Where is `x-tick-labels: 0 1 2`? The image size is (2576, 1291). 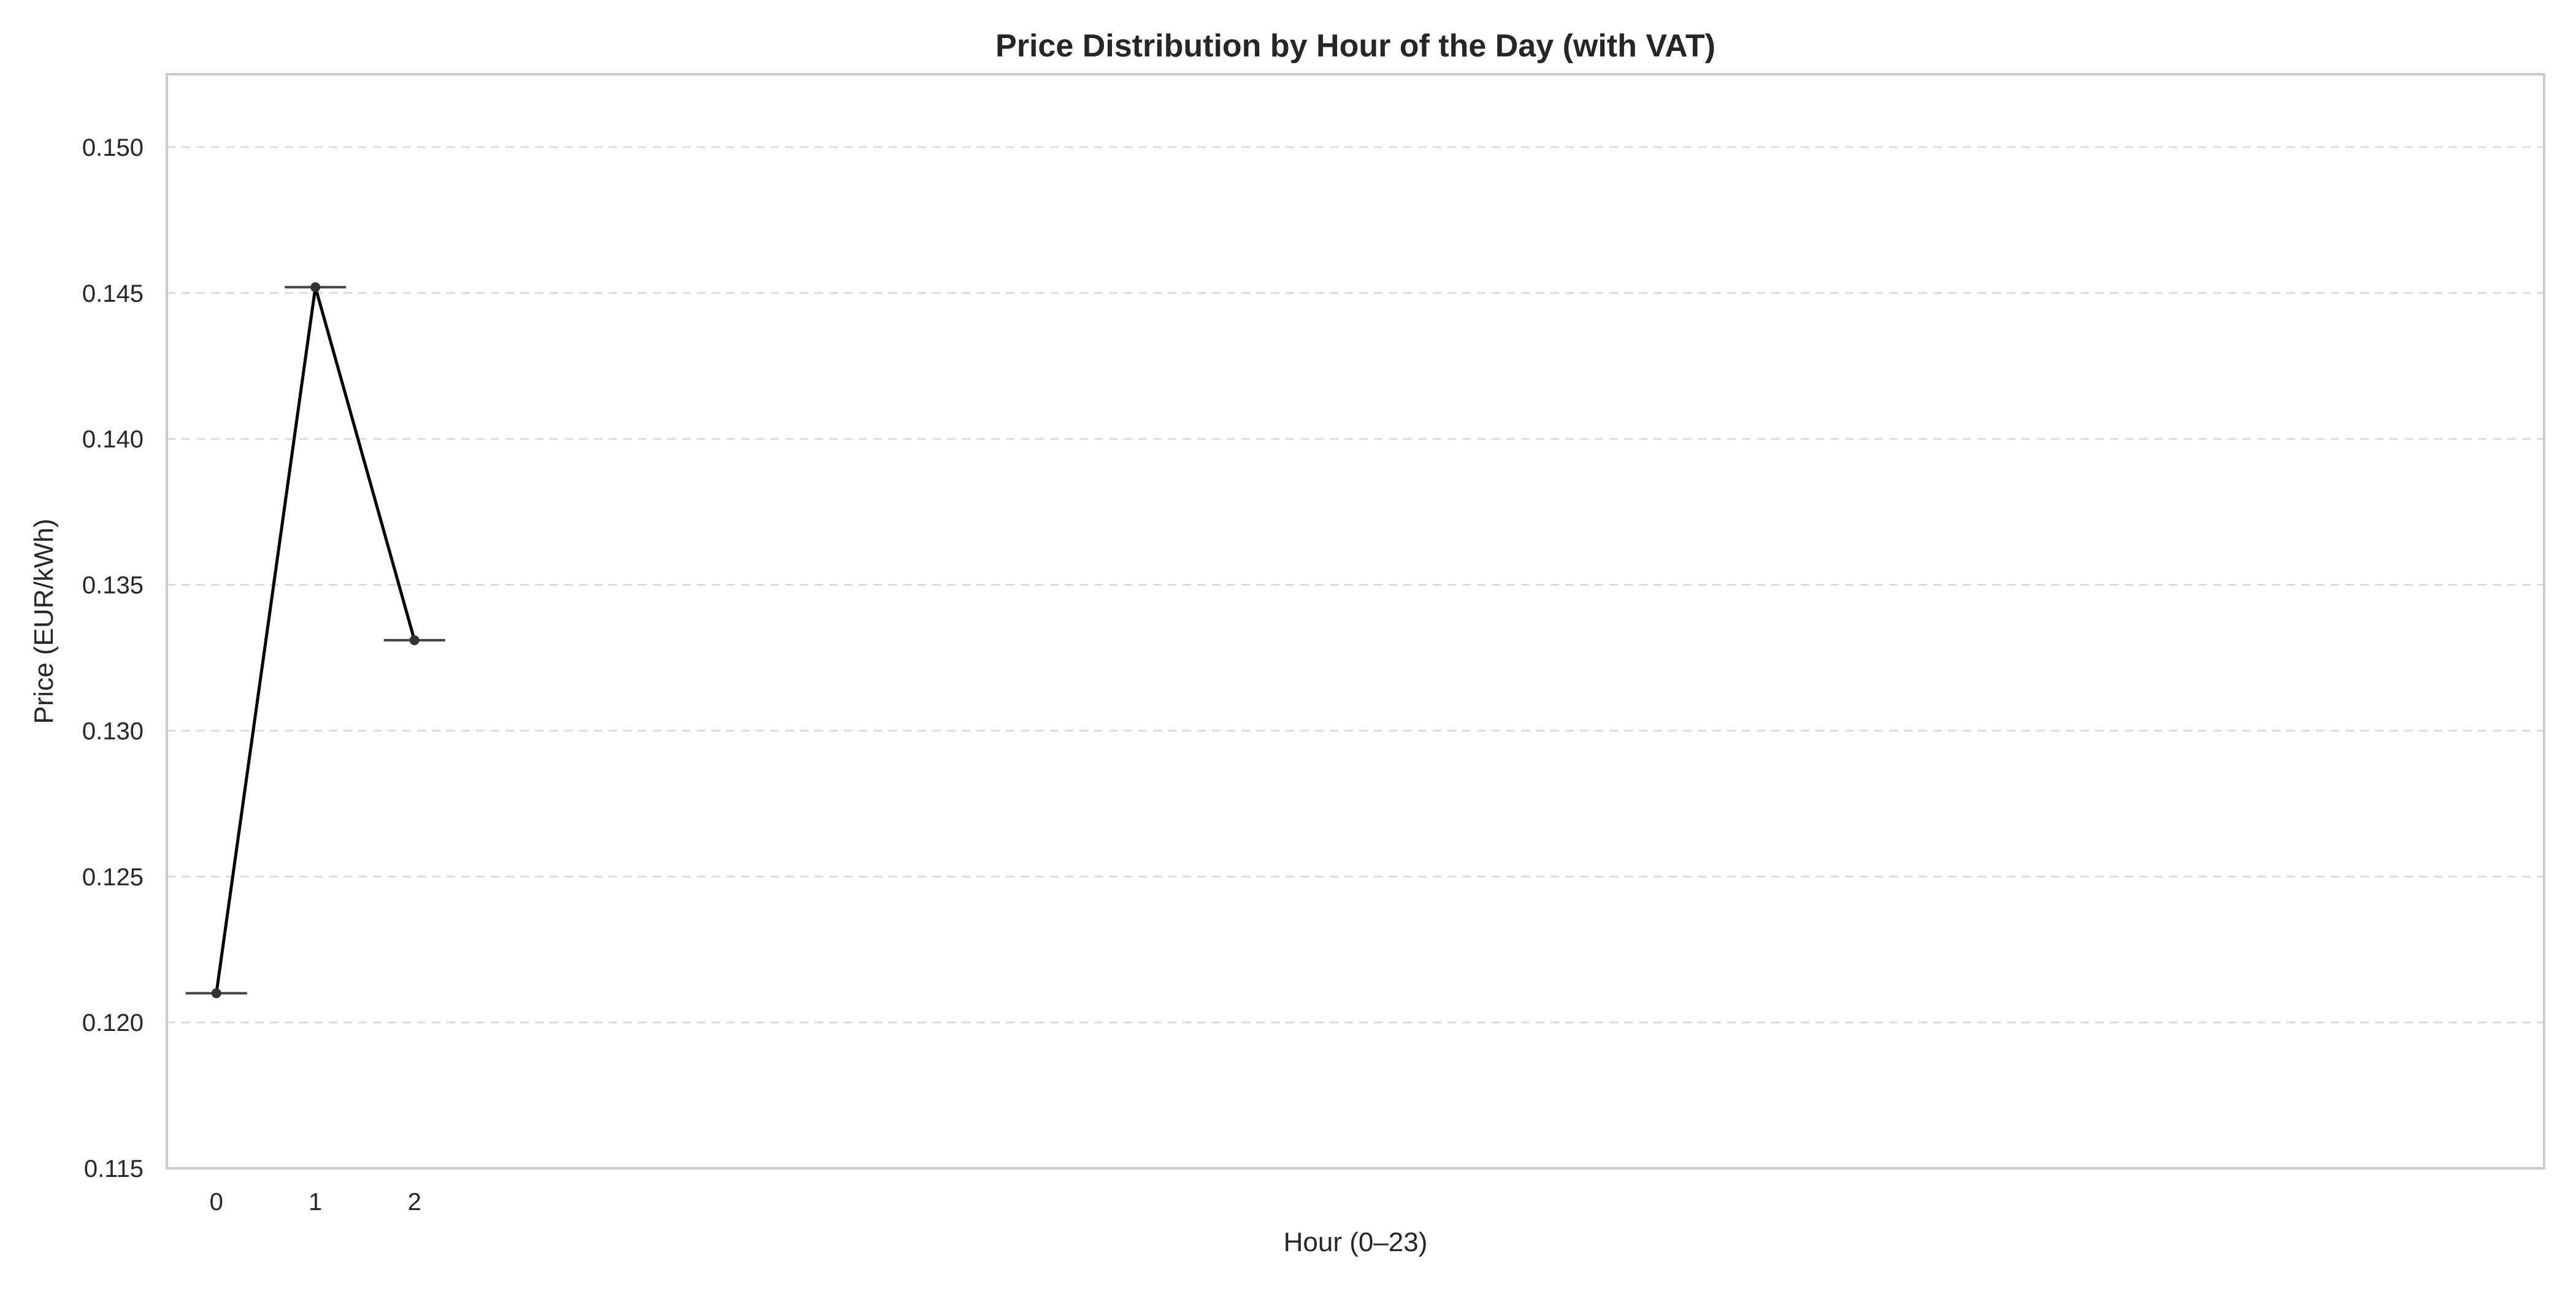 x-tick-labels: 0 1 2 is located at coordinates (315, 1202).